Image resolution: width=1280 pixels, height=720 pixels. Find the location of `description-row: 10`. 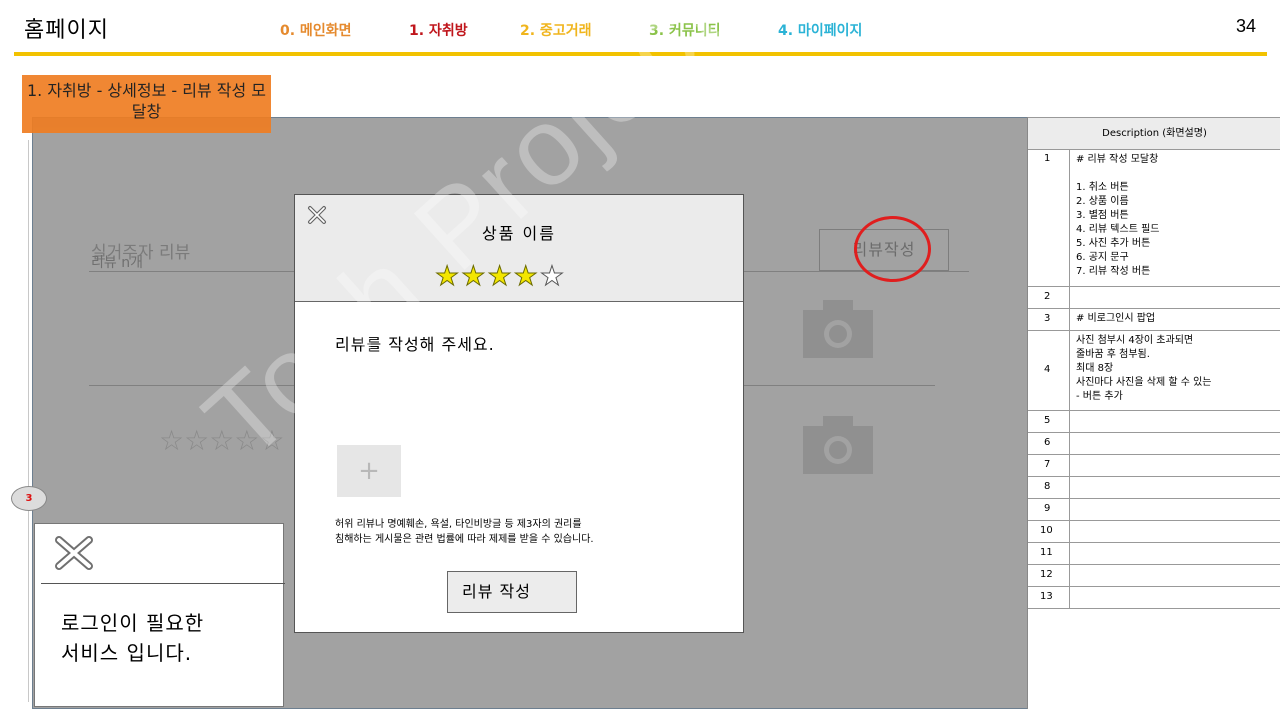

description-row: 10 is located at coordinates (1154, 532).